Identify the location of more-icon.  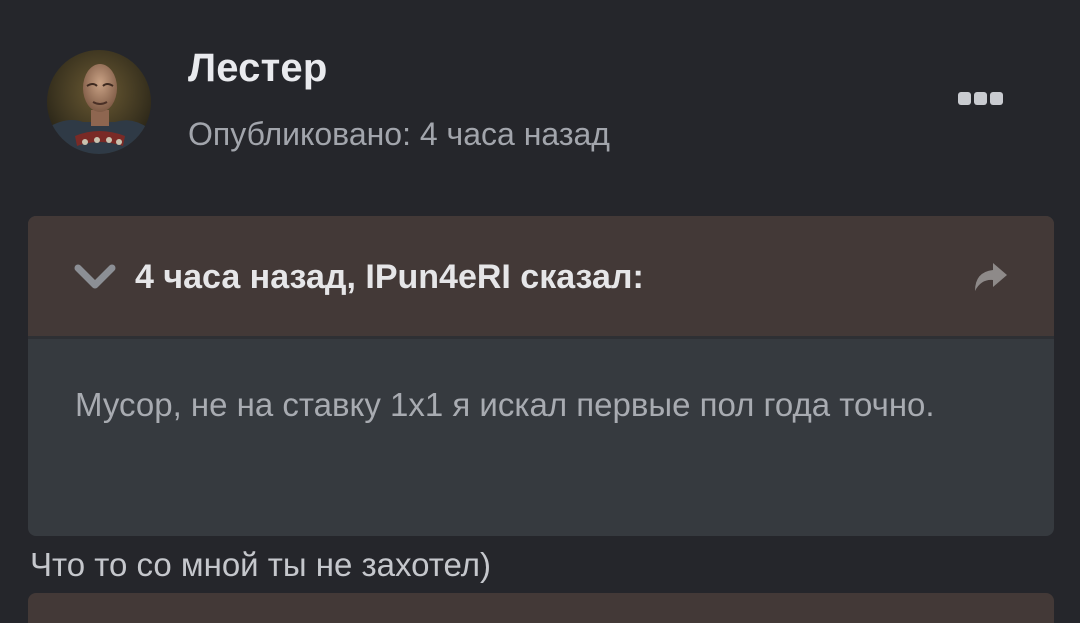
(964, 98).